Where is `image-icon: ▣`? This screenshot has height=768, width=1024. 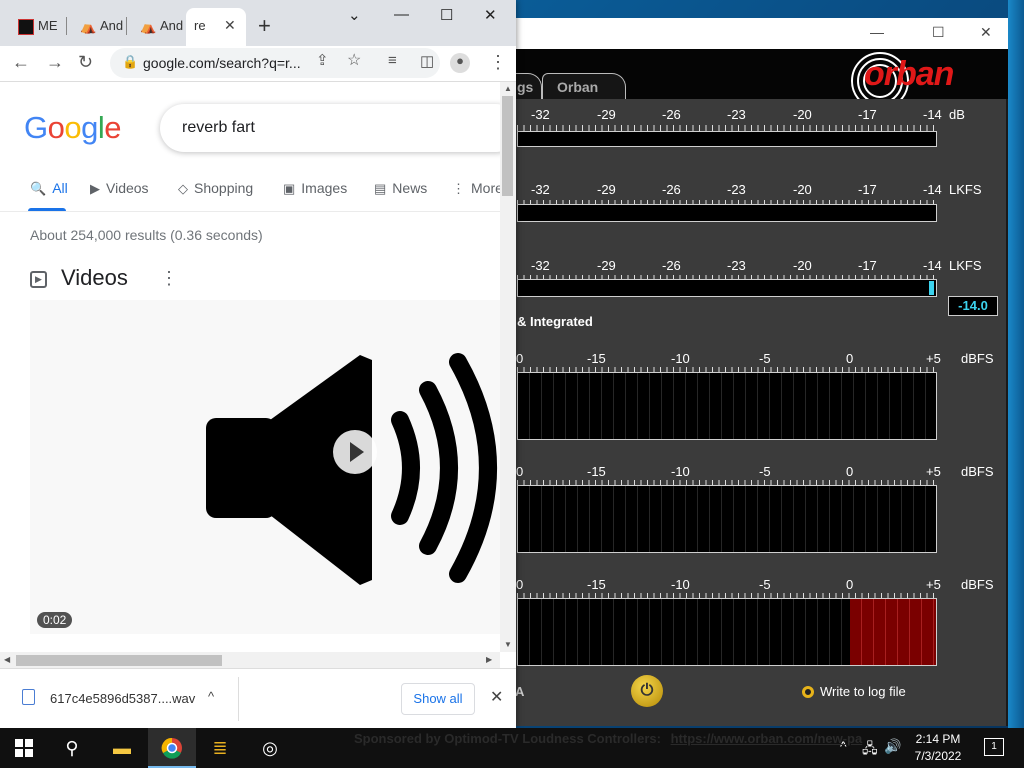 image-icon: ▣ is located at coordinates (289, 188).